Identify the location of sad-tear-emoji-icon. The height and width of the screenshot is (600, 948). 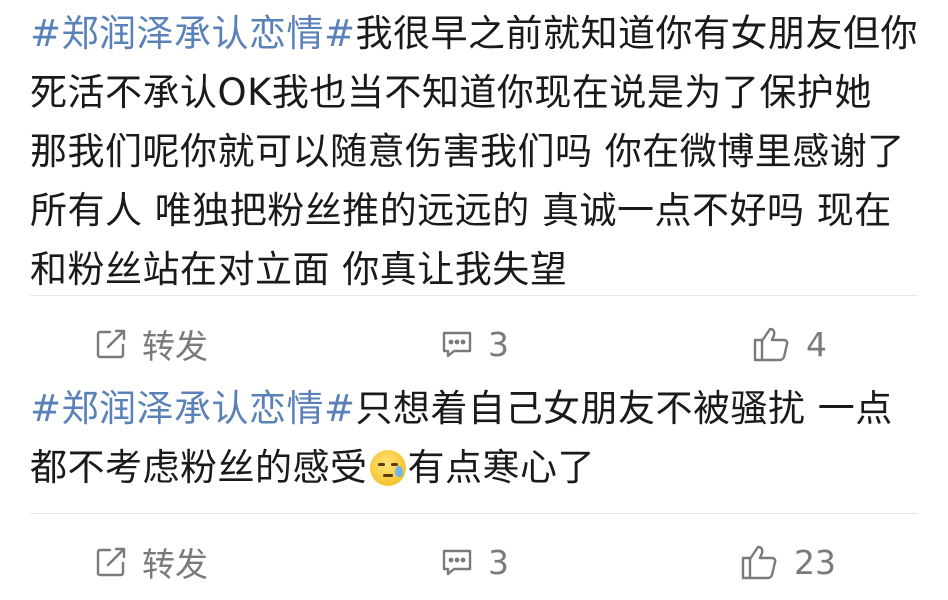
(387, 468).